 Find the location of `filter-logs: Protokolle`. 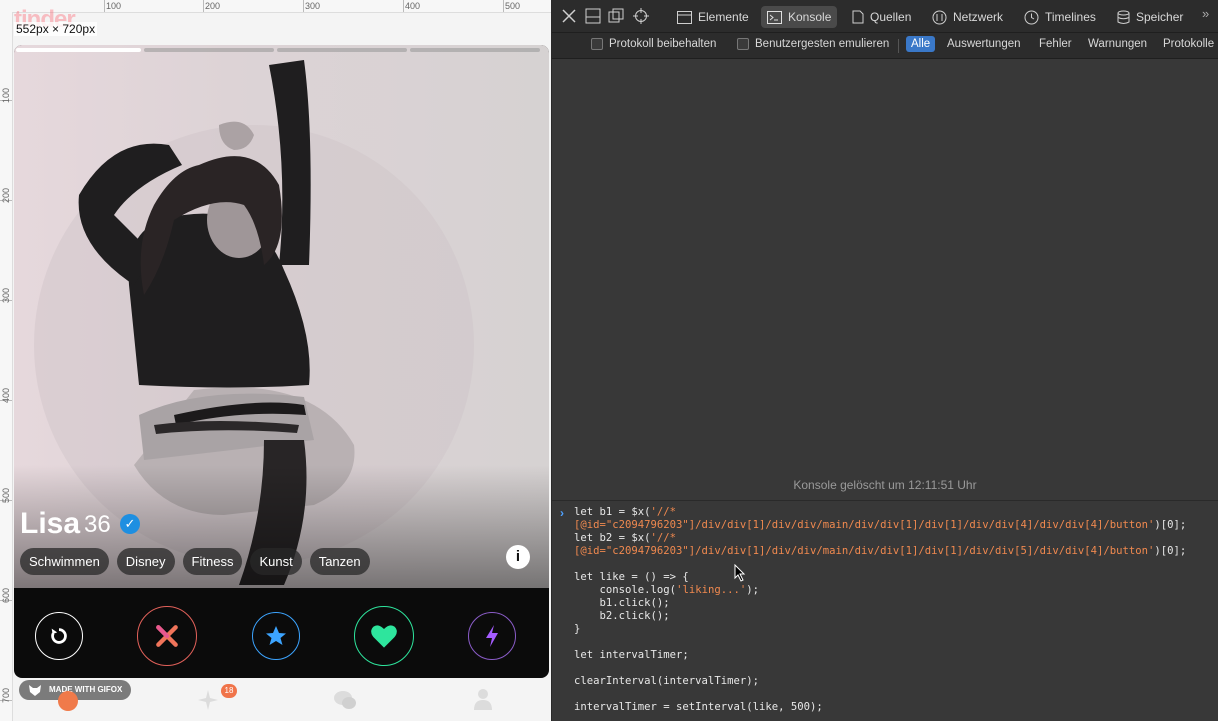

filter-logs: Protokolle is located at coordinates (1188, 44).